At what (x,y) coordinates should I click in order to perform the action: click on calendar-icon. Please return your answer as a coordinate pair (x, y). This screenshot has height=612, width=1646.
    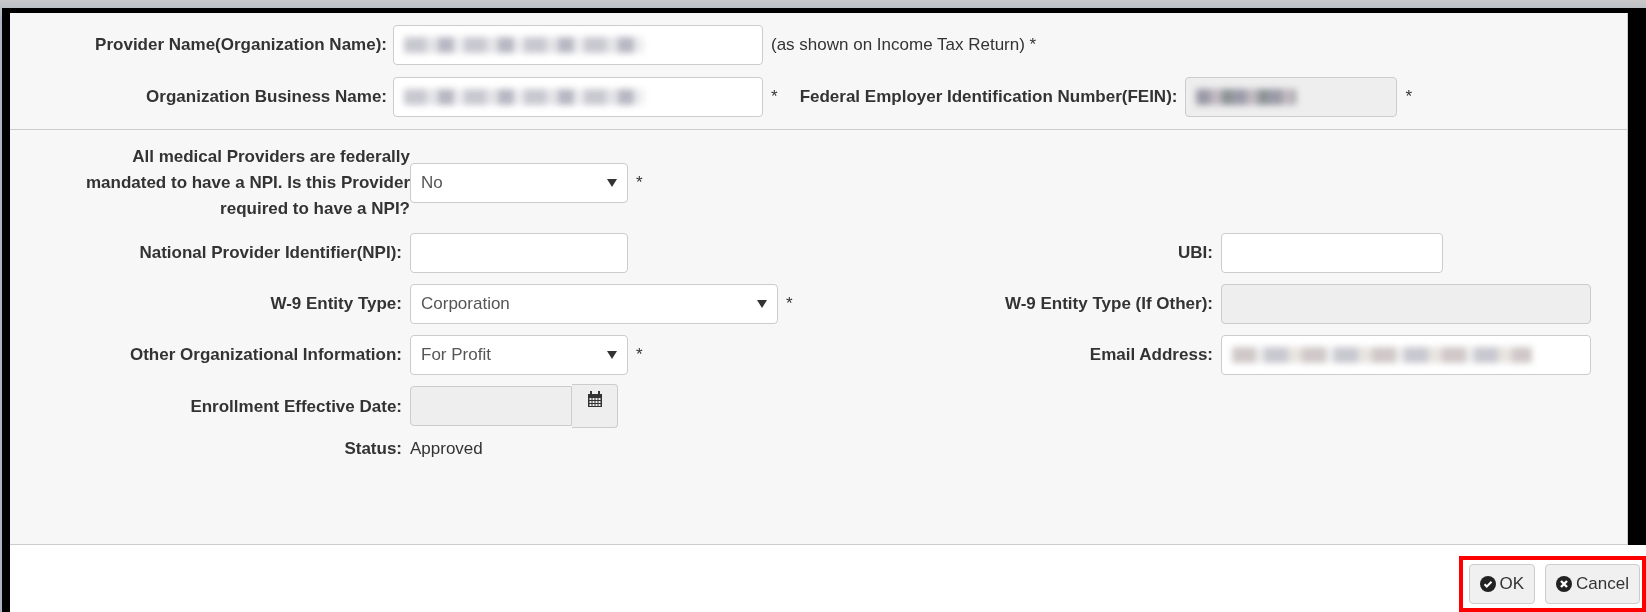
    Looking at the image, I should click on (594, 399).